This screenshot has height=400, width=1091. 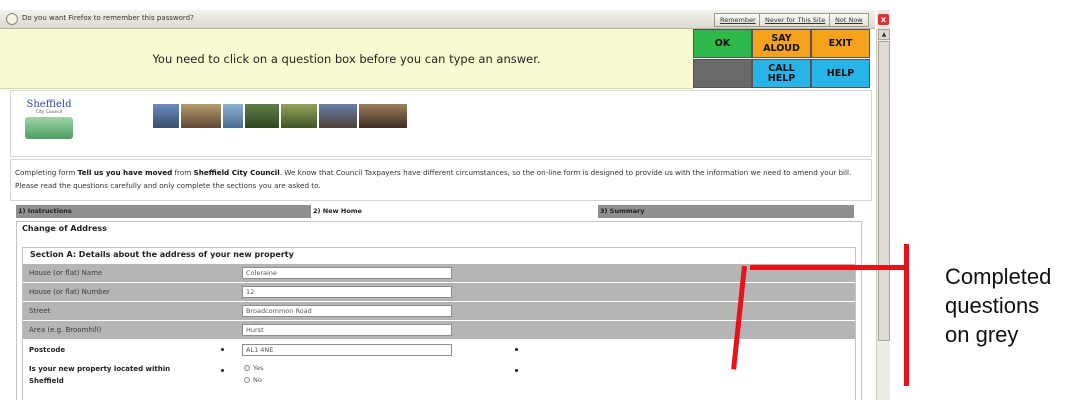 I want to click on postcode-row: Postcode, so click(x=439, y=350).